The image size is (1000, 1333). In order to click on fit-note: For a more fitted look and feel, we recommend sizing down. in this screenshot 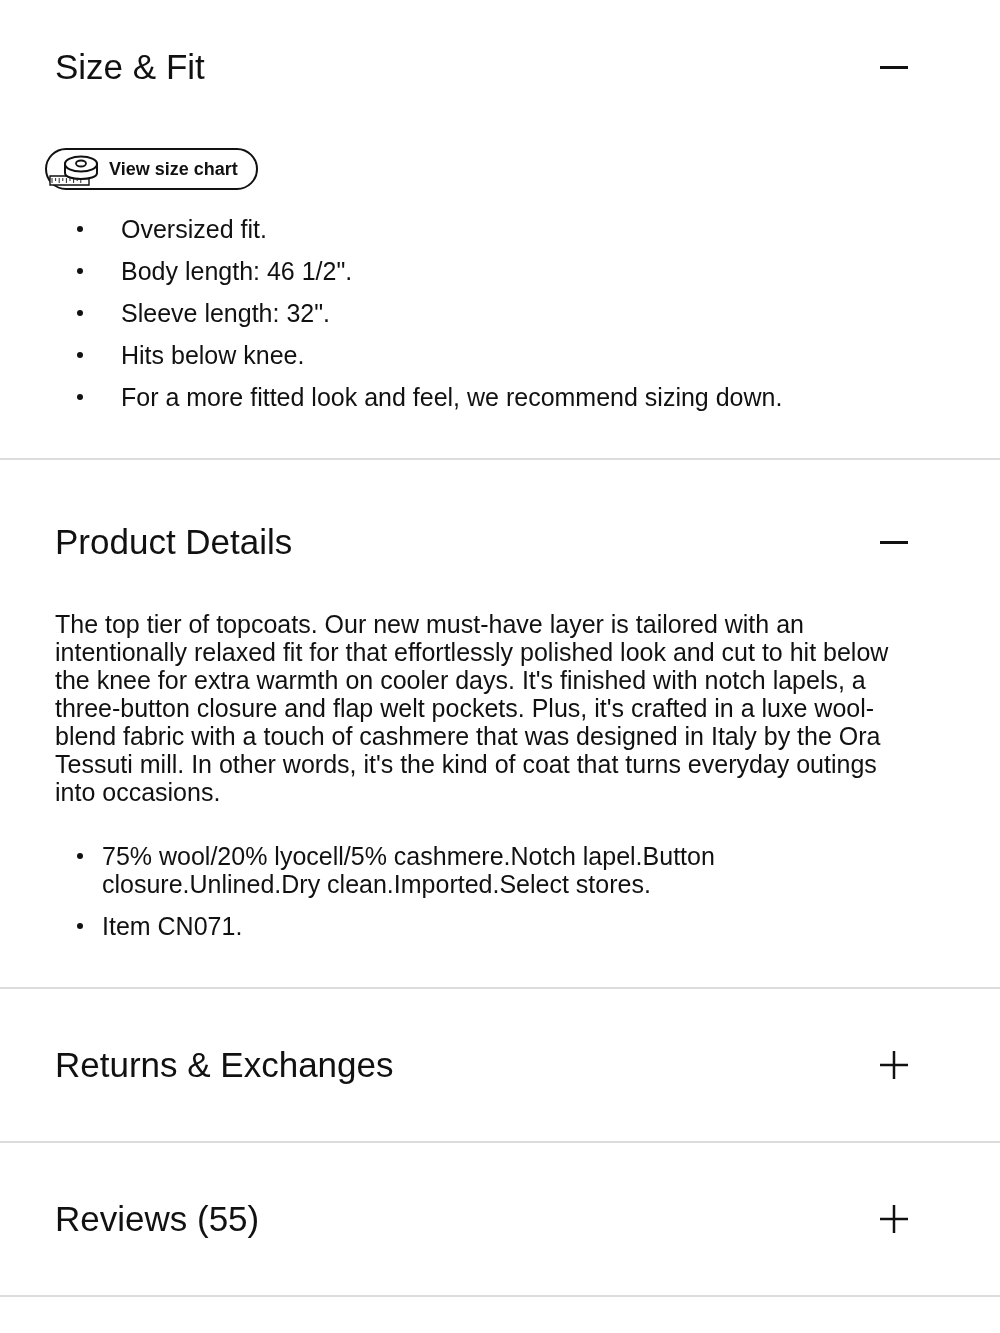, I will do `click(452, 397)`.